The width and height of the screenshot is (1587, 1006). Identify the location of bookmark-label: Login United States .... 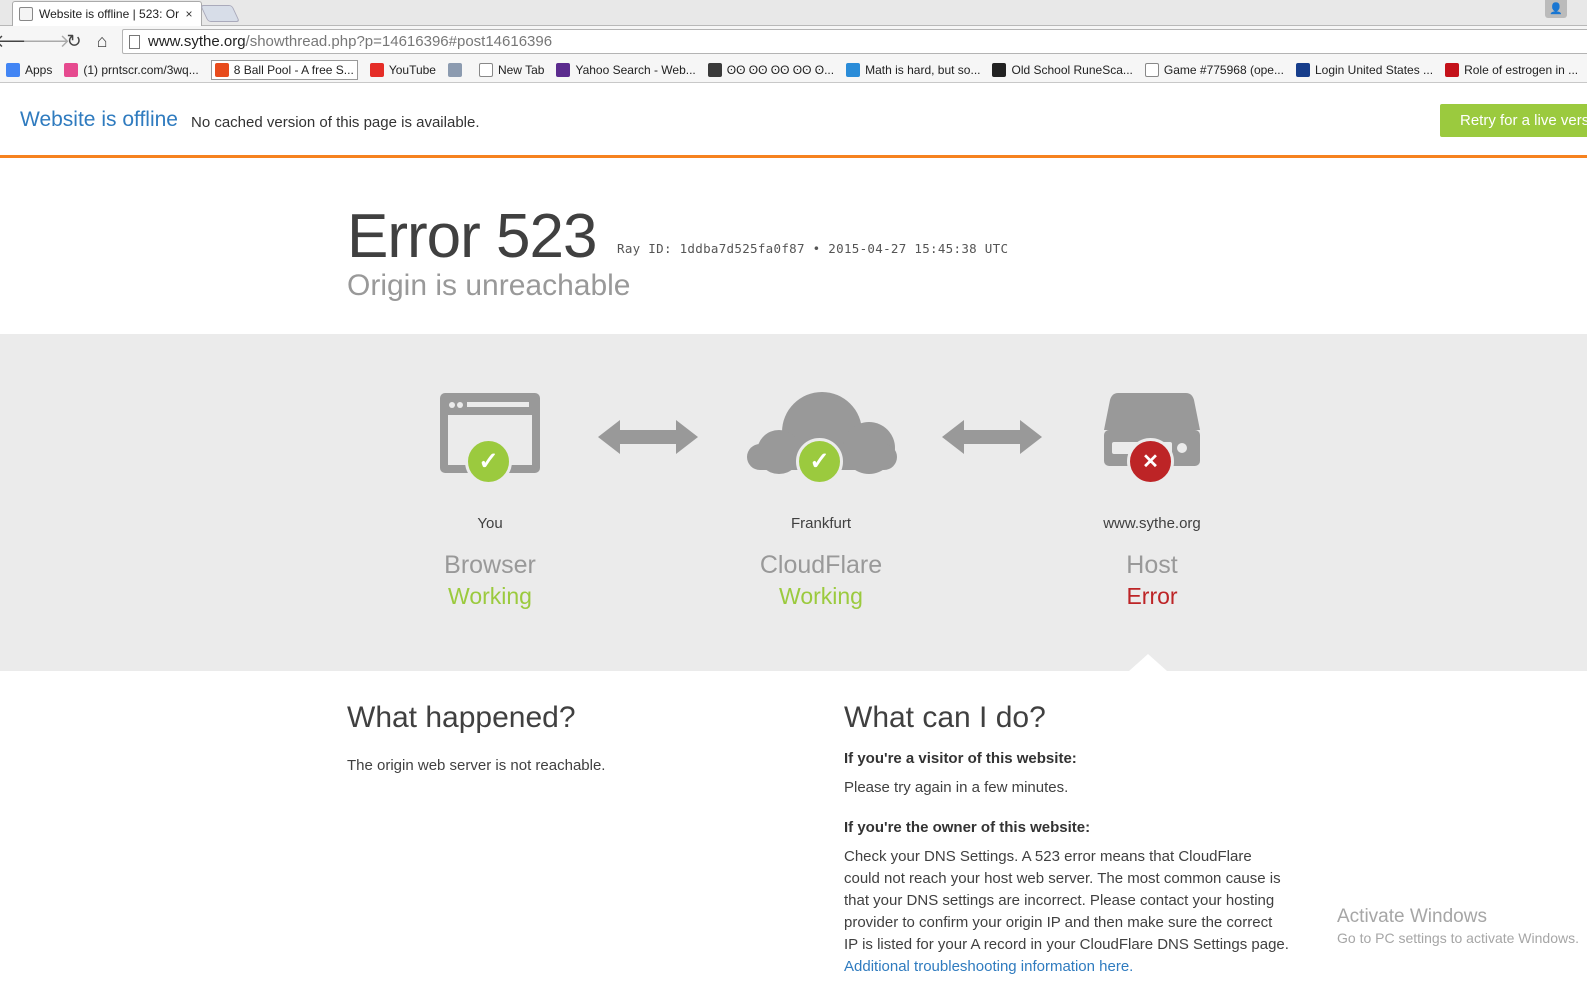
(1374, 69).